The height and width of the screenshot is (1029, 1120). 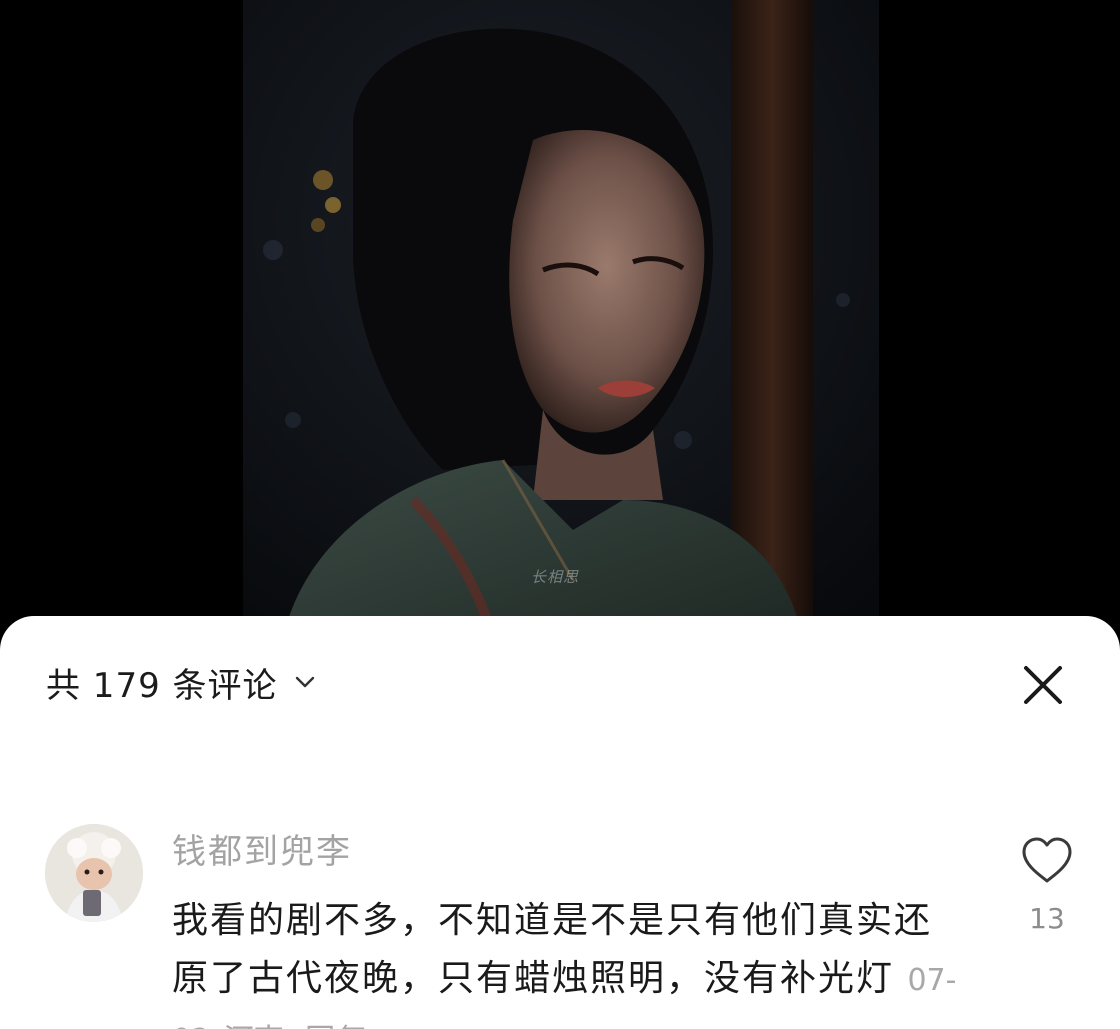 I want to click on comment-text: 我看的剧不多，不知道是不是只有他们真实还原了古代夜晚，只有蜡烛照明，没有补光灯, so click(x=552, y=949).